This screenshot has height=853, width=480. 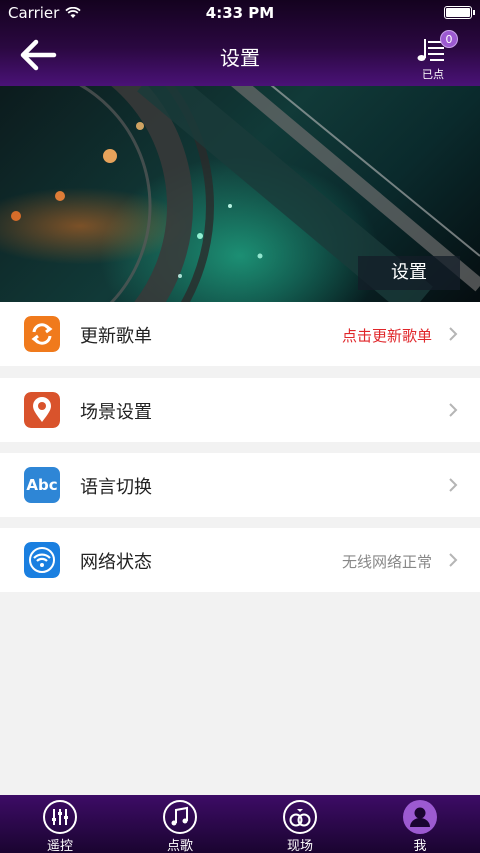 What do you see at coordinates (240, 485) in the screenshot?
I see `language-switch-row: Abc 语言切换` at bounding box center [240, 485].